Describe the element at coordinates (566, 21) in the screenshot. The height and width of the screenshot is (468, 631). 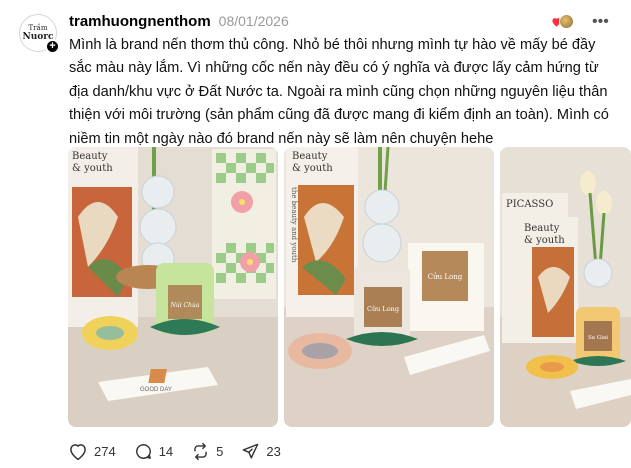
I see `reactor-avatar` at that location.